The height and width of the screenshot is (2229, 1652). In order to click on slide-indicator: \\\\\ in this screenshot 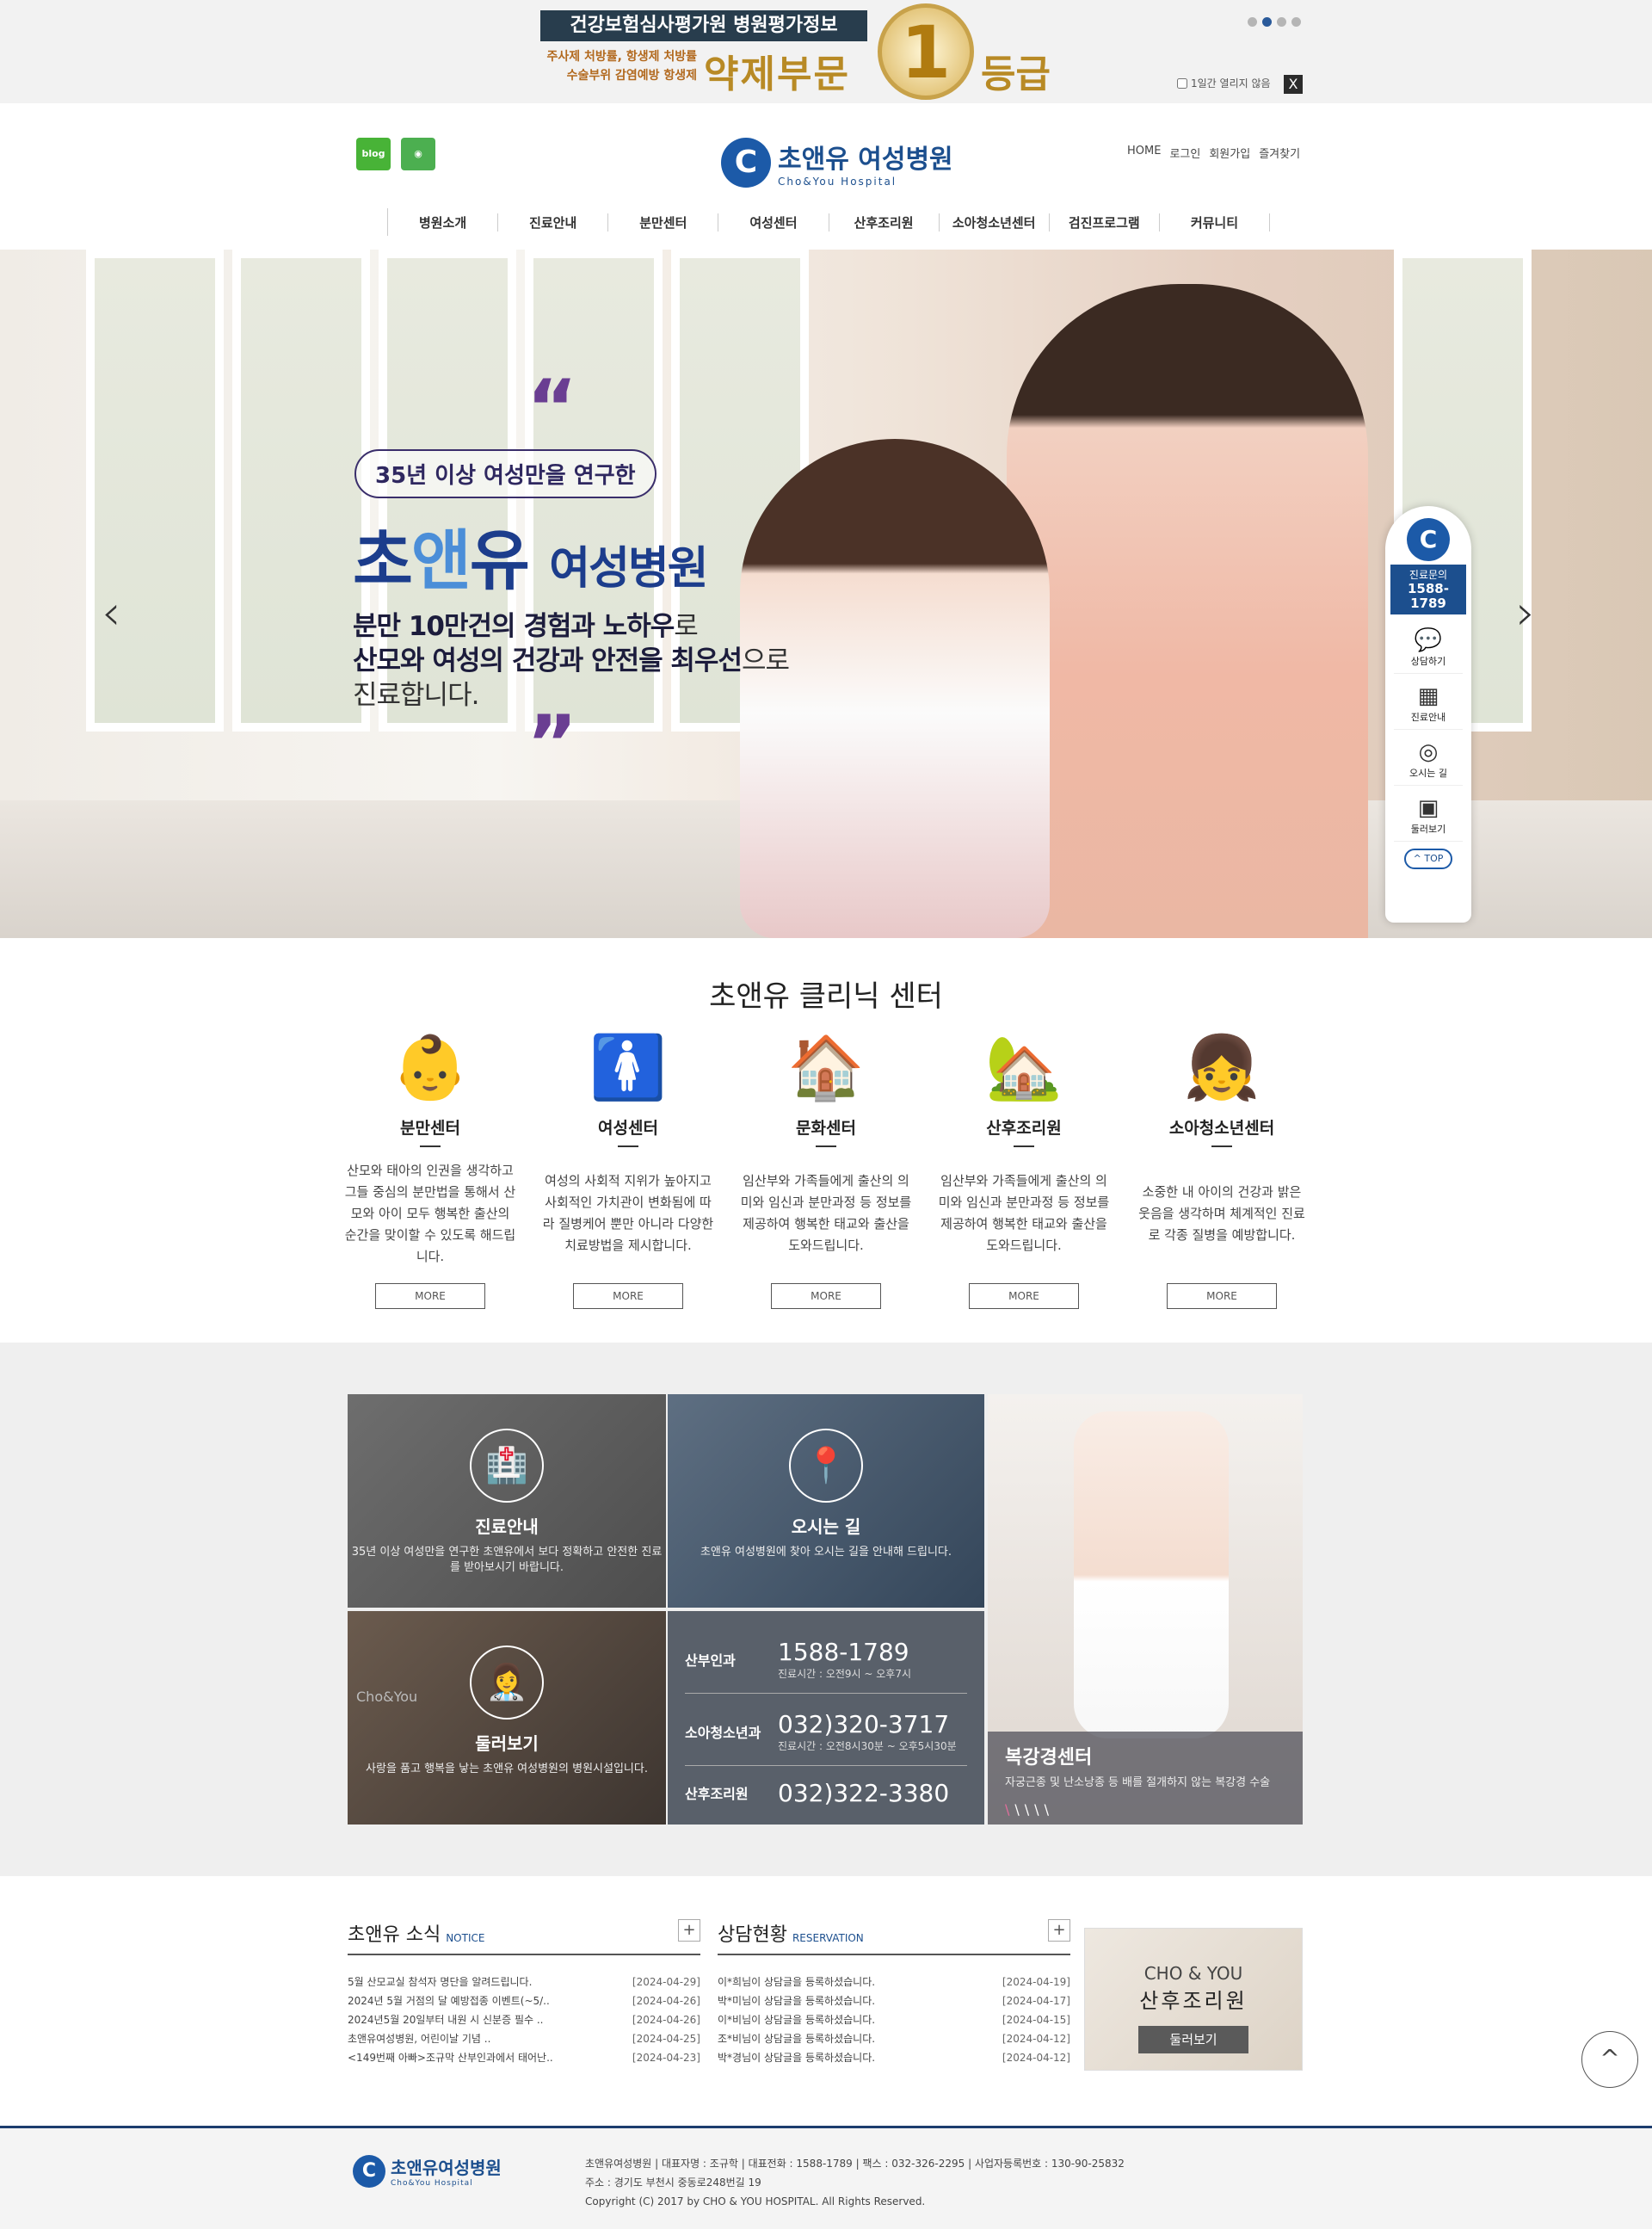, I will do `click(1145, 1809)`.